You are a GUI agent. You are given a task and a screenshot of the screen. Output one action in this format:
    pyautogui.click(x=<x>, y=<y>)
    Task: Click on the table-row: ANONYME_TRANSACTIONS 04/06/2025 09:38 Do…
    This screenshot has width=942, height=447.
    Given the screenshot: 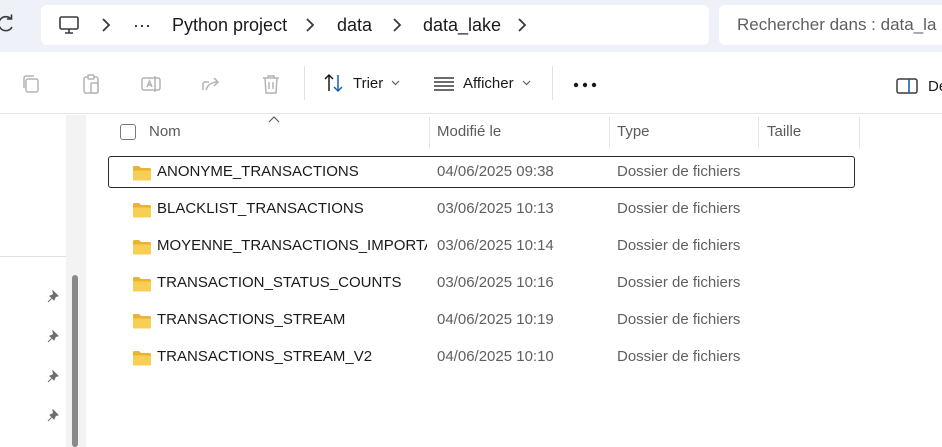 What is the action you would take?
    pyautogui.click(x=481, y=172)
    